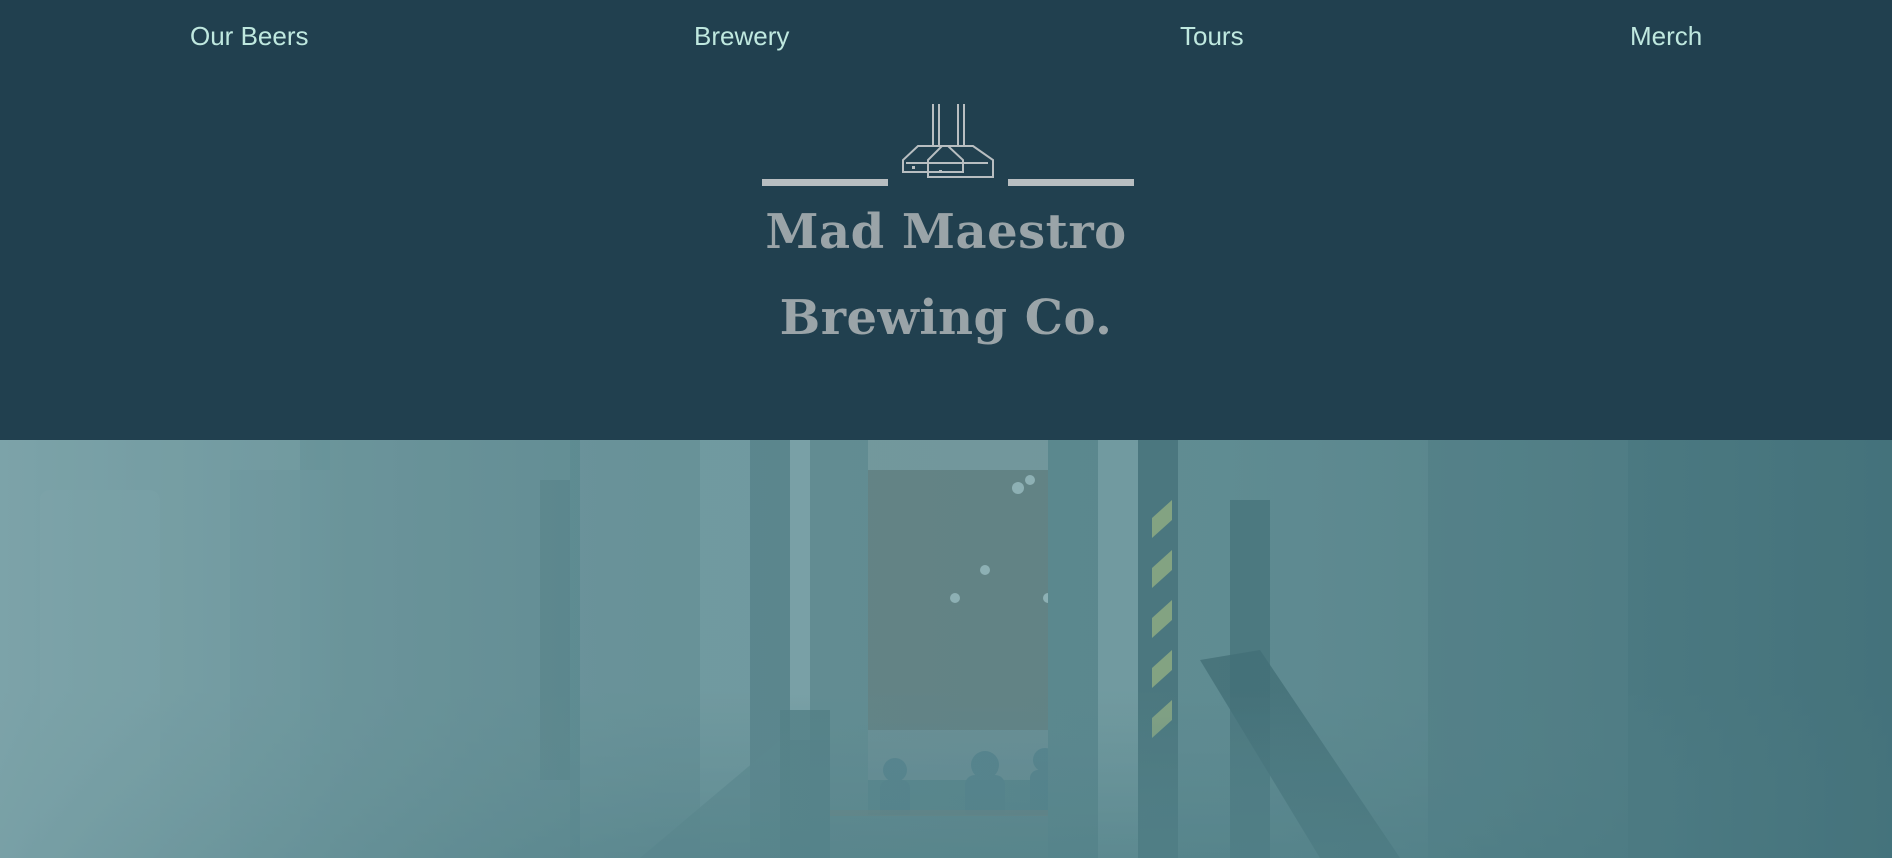 This screenshot has width=1892, height=858. What do you see at coordinates (947, 147) in the screenshot?
I see `brew-kettles-icon` at bounding box center [947, 147].